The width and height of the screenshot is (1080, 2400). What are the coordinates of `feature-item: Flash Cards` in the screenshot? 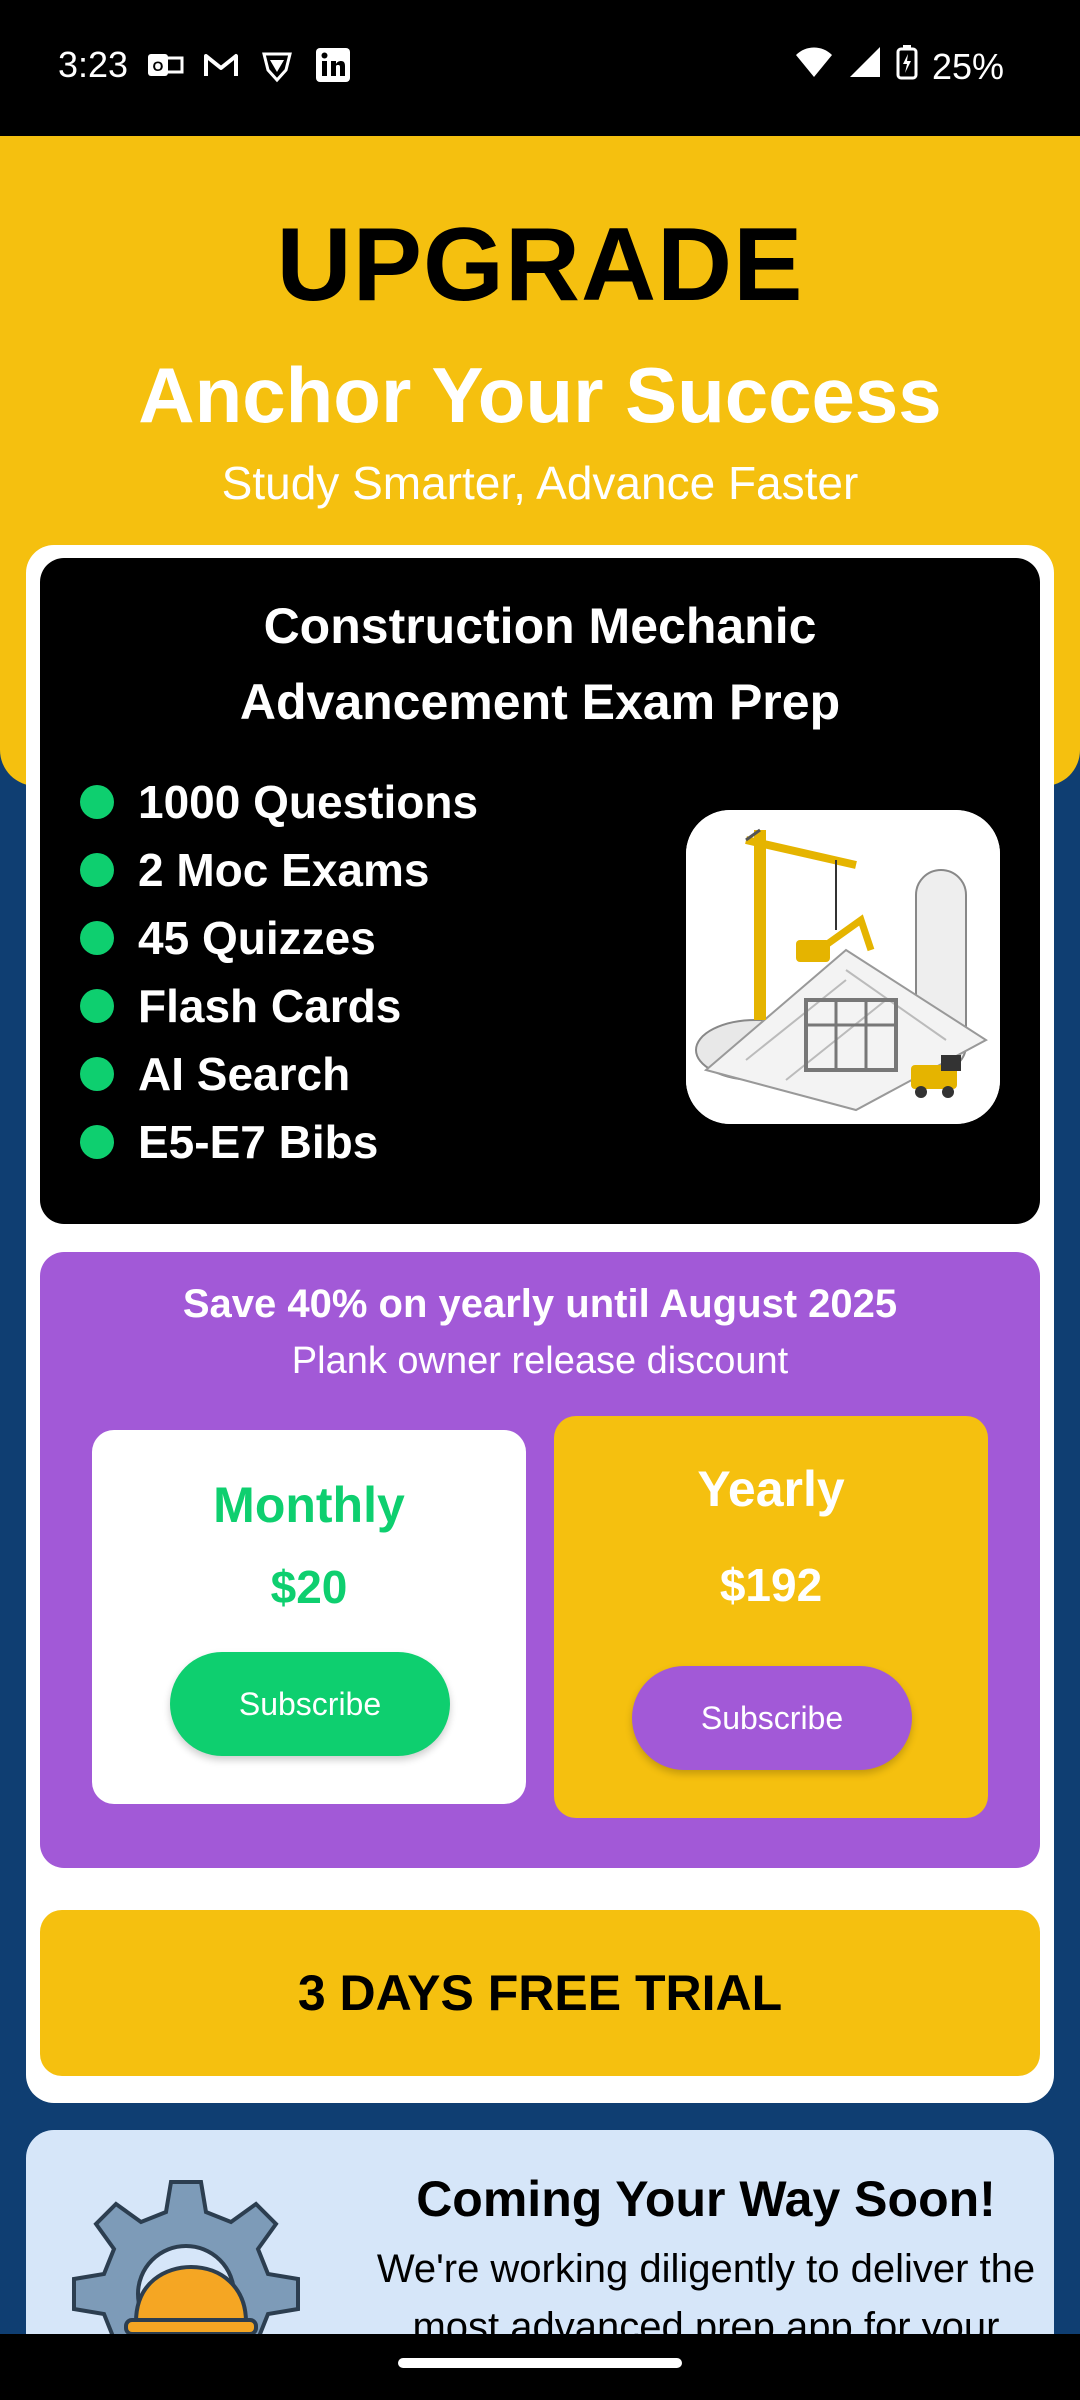 It's located at (279, 1006).